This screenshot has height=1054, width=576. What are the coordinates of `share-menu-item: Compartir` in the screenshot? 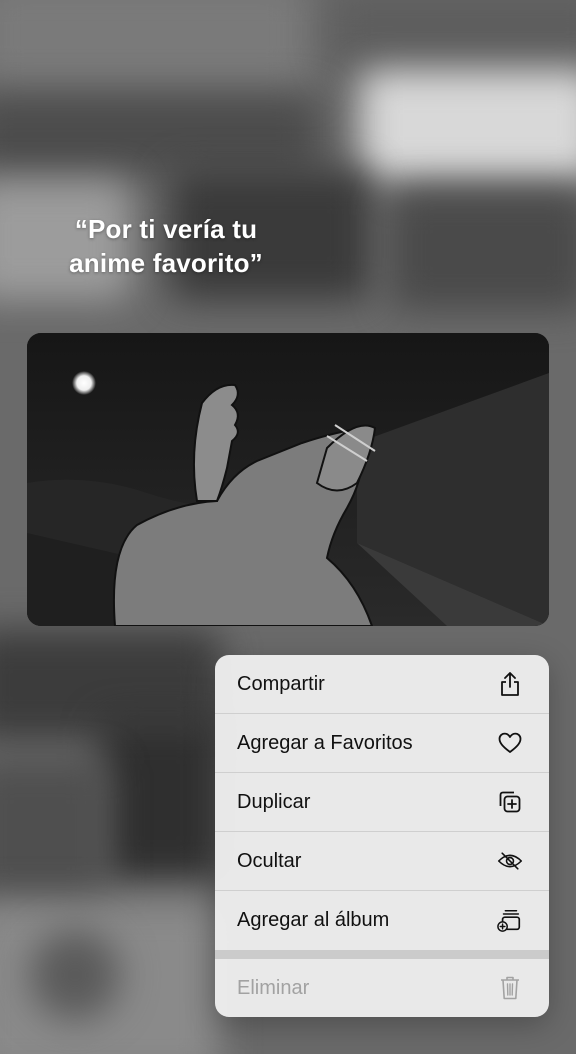 It's located at (382, 684).